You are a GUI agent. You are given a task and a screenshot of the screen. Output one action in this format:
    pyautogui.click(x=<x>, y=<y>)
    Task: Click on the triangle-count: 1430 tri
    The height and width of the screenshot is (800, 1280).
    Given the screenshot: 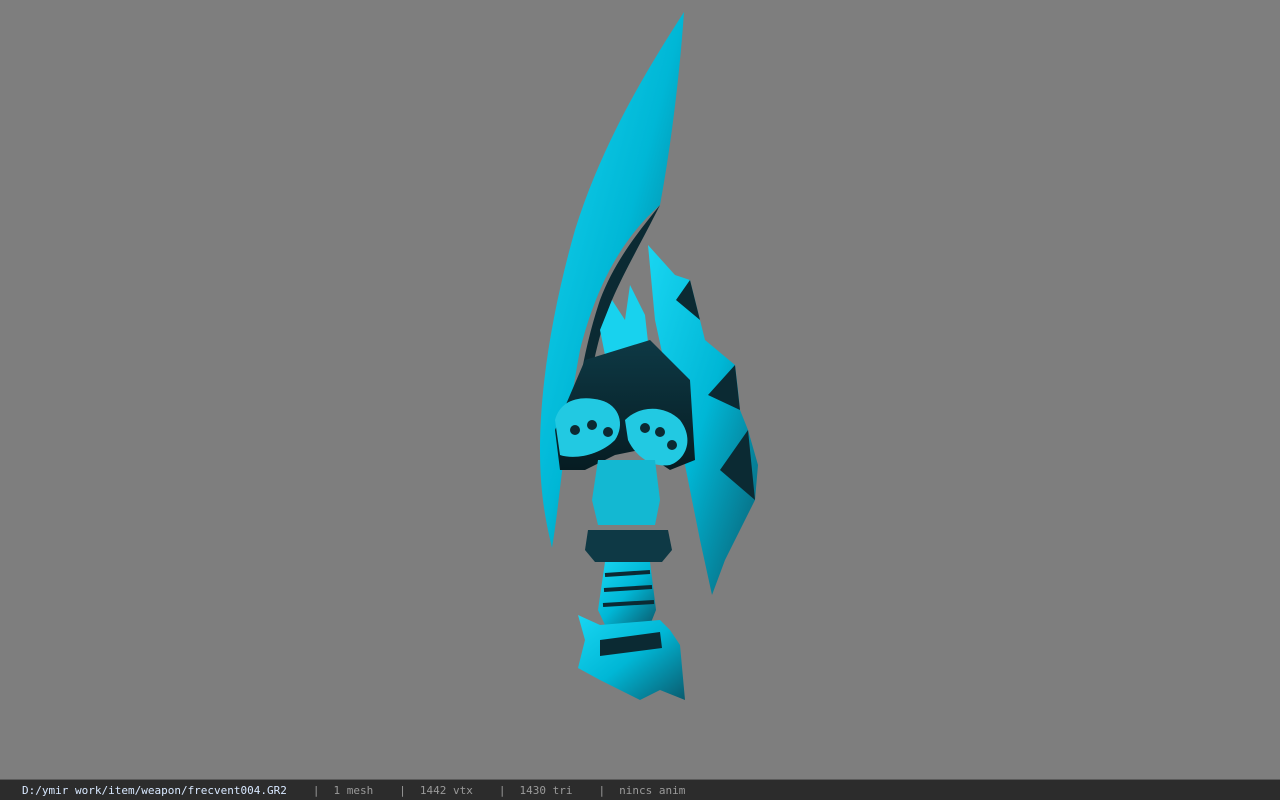 What is the action you would take?
    pyautogui.click(x=546, y=790)
    